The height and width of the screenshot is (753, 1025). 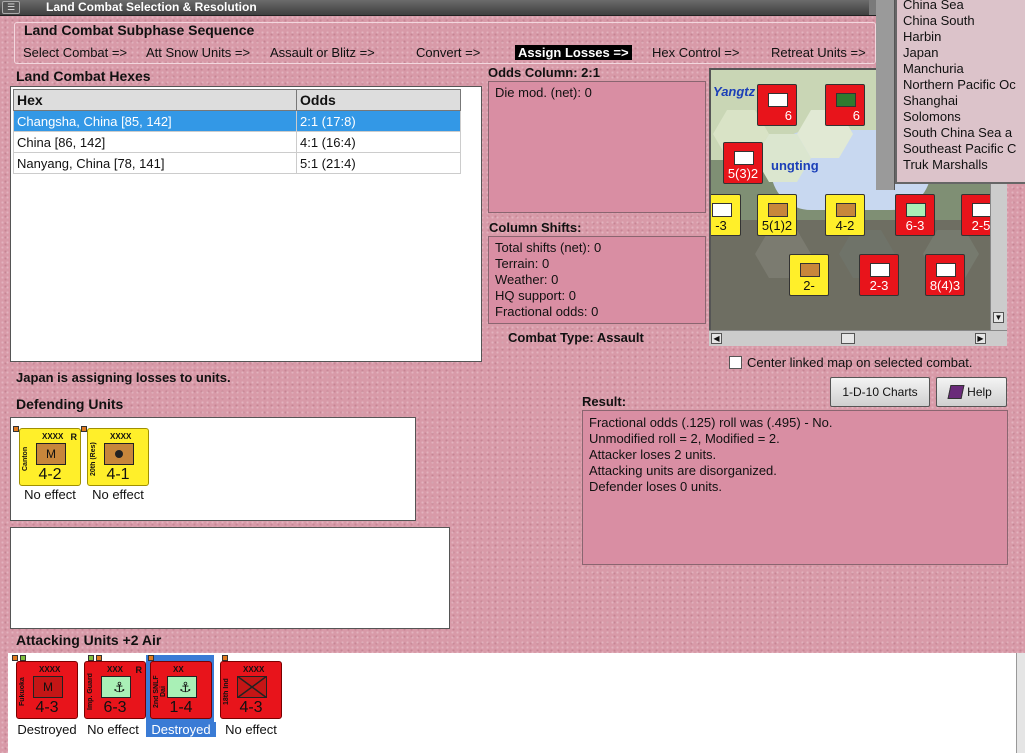 I want to click on step-select-combat: Select Combat =>, so click(x=75, y=52).